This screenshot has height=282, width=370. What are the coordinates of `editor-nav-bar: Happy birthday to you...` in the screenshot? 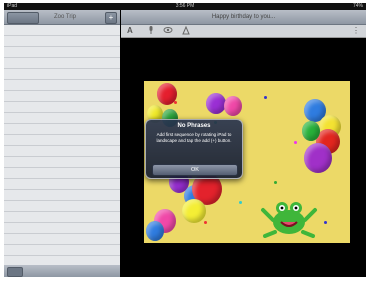 It's located at (243, 17).